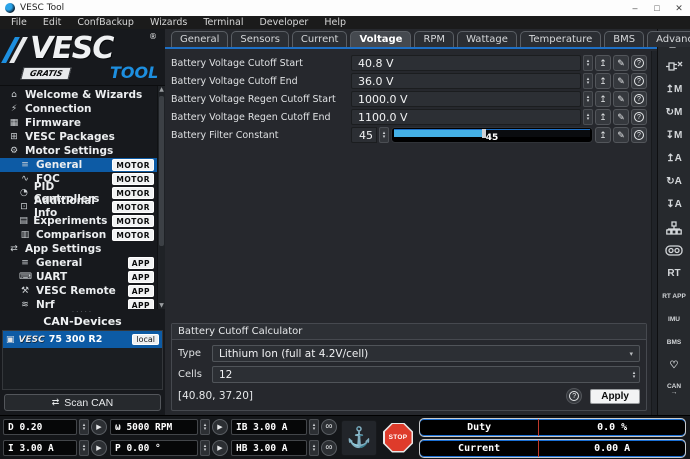 The width and height of the screenshot is (690, 459). Describe the element at coordinates (674, 342) in the screenshot. I see `bms-button: BMS` at that location.